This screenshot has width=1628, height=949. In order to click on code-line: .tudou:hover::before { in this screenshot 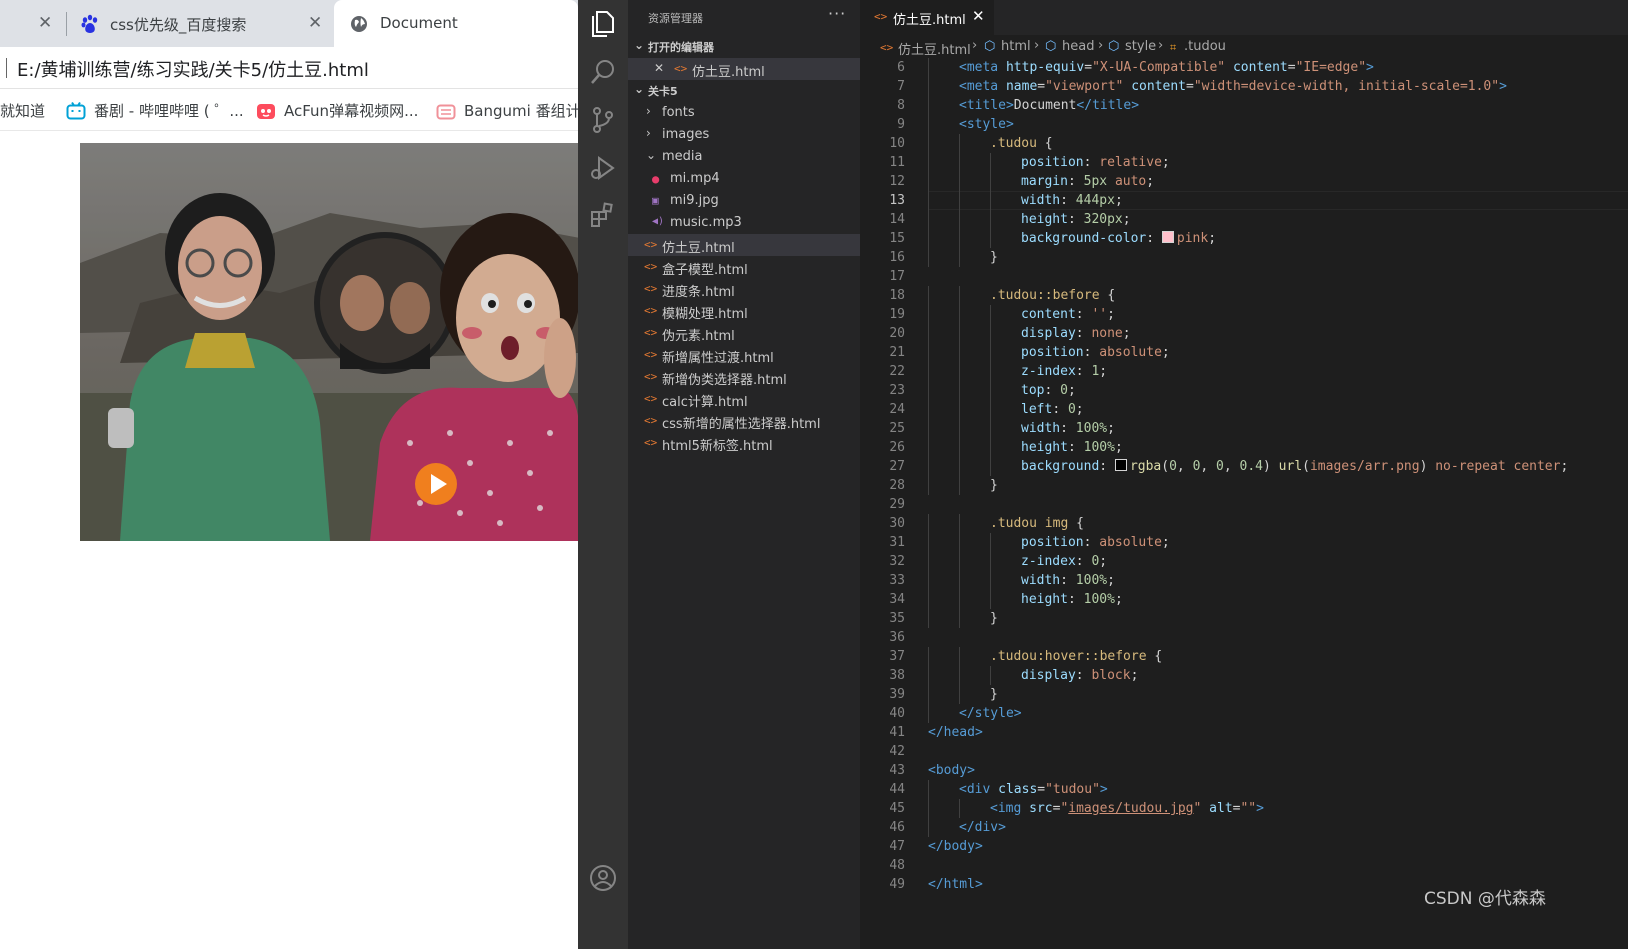, I will do `click(1076, 656)`.